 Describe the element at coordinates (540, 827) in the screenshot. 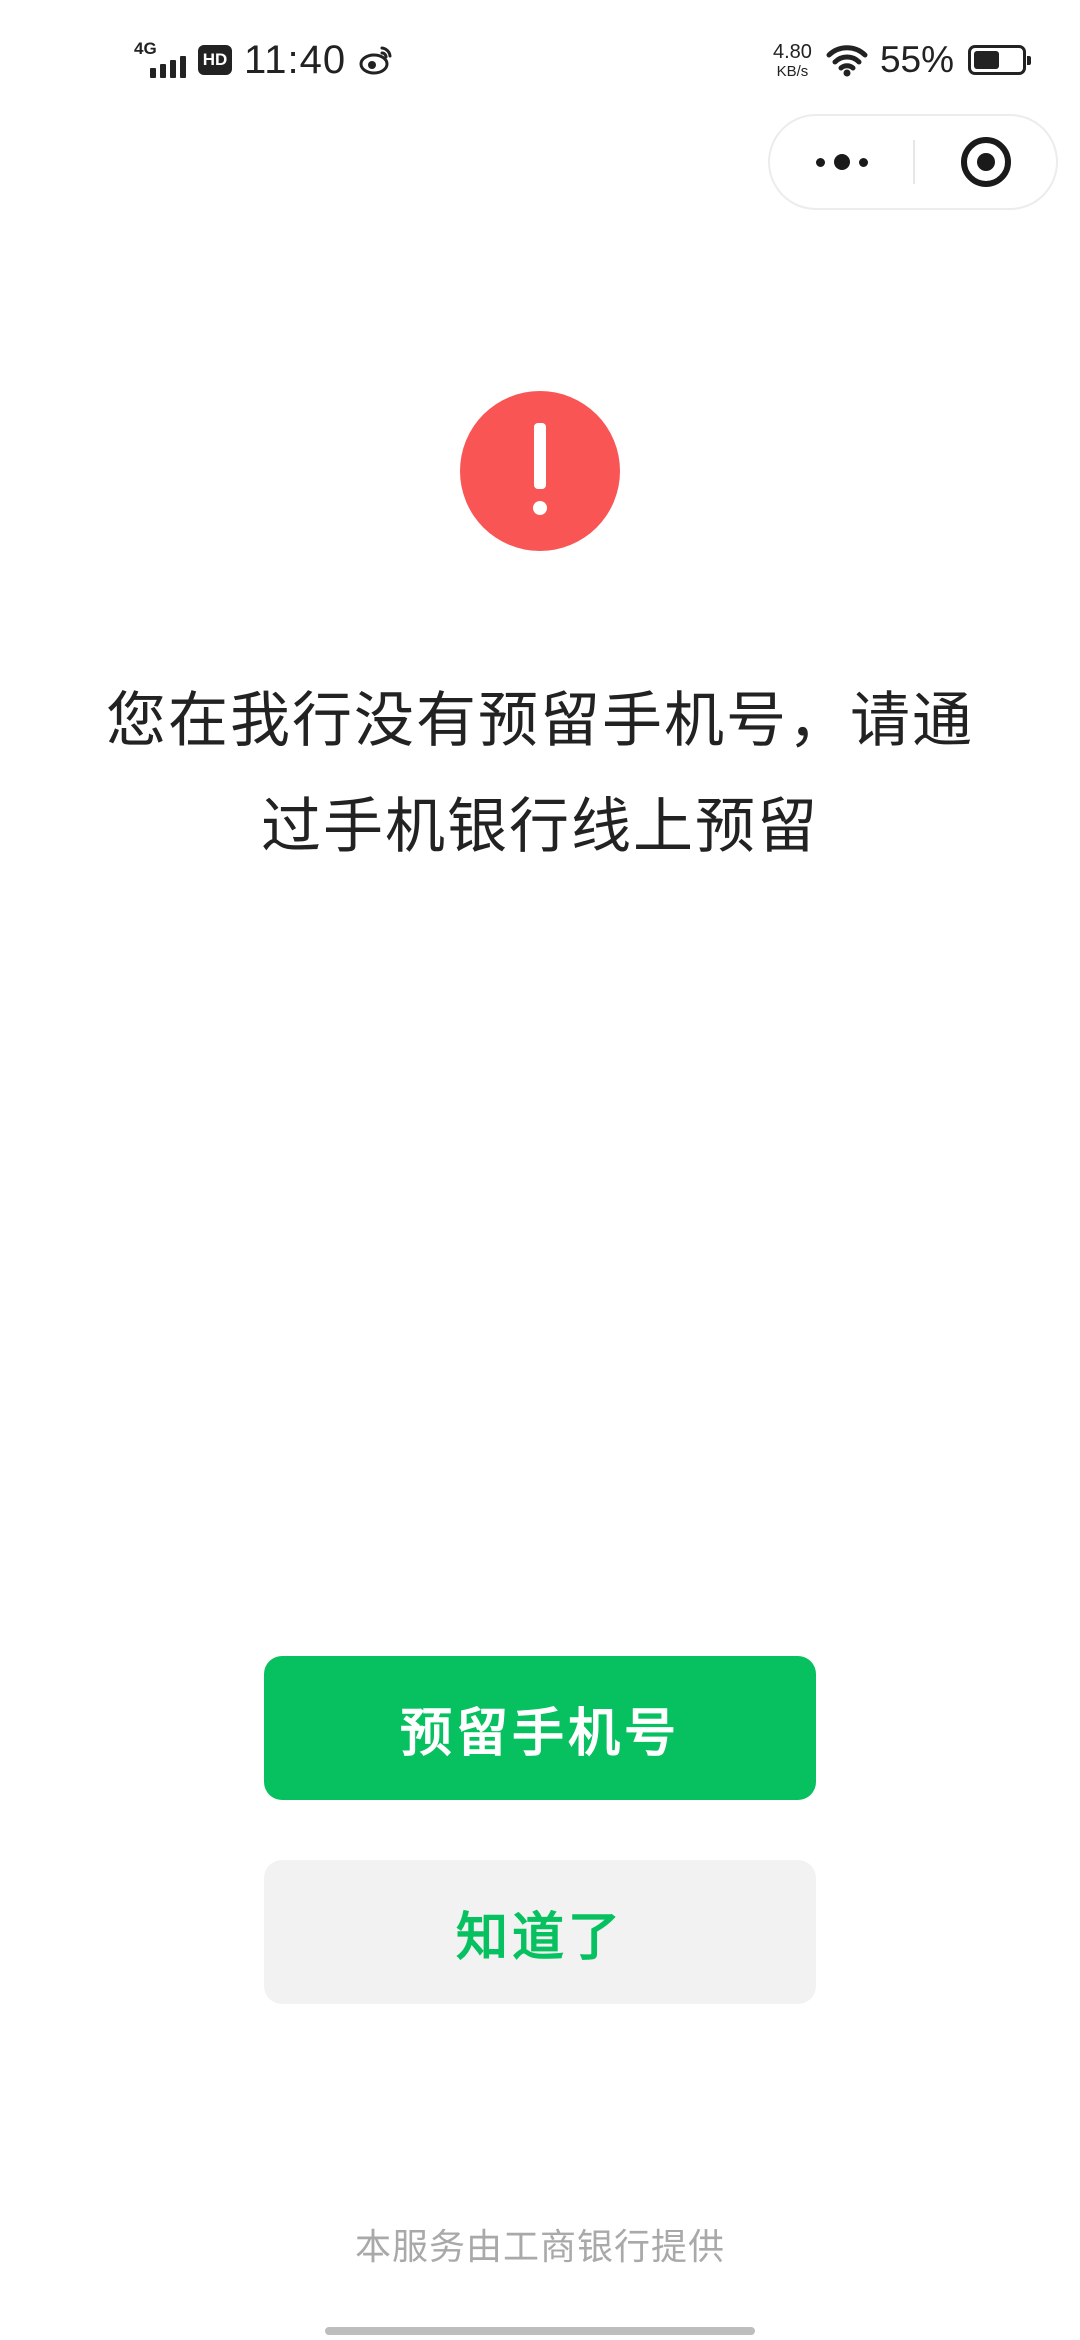

I see `alert-message-line-2: 过手机银行线上预留` at that location.